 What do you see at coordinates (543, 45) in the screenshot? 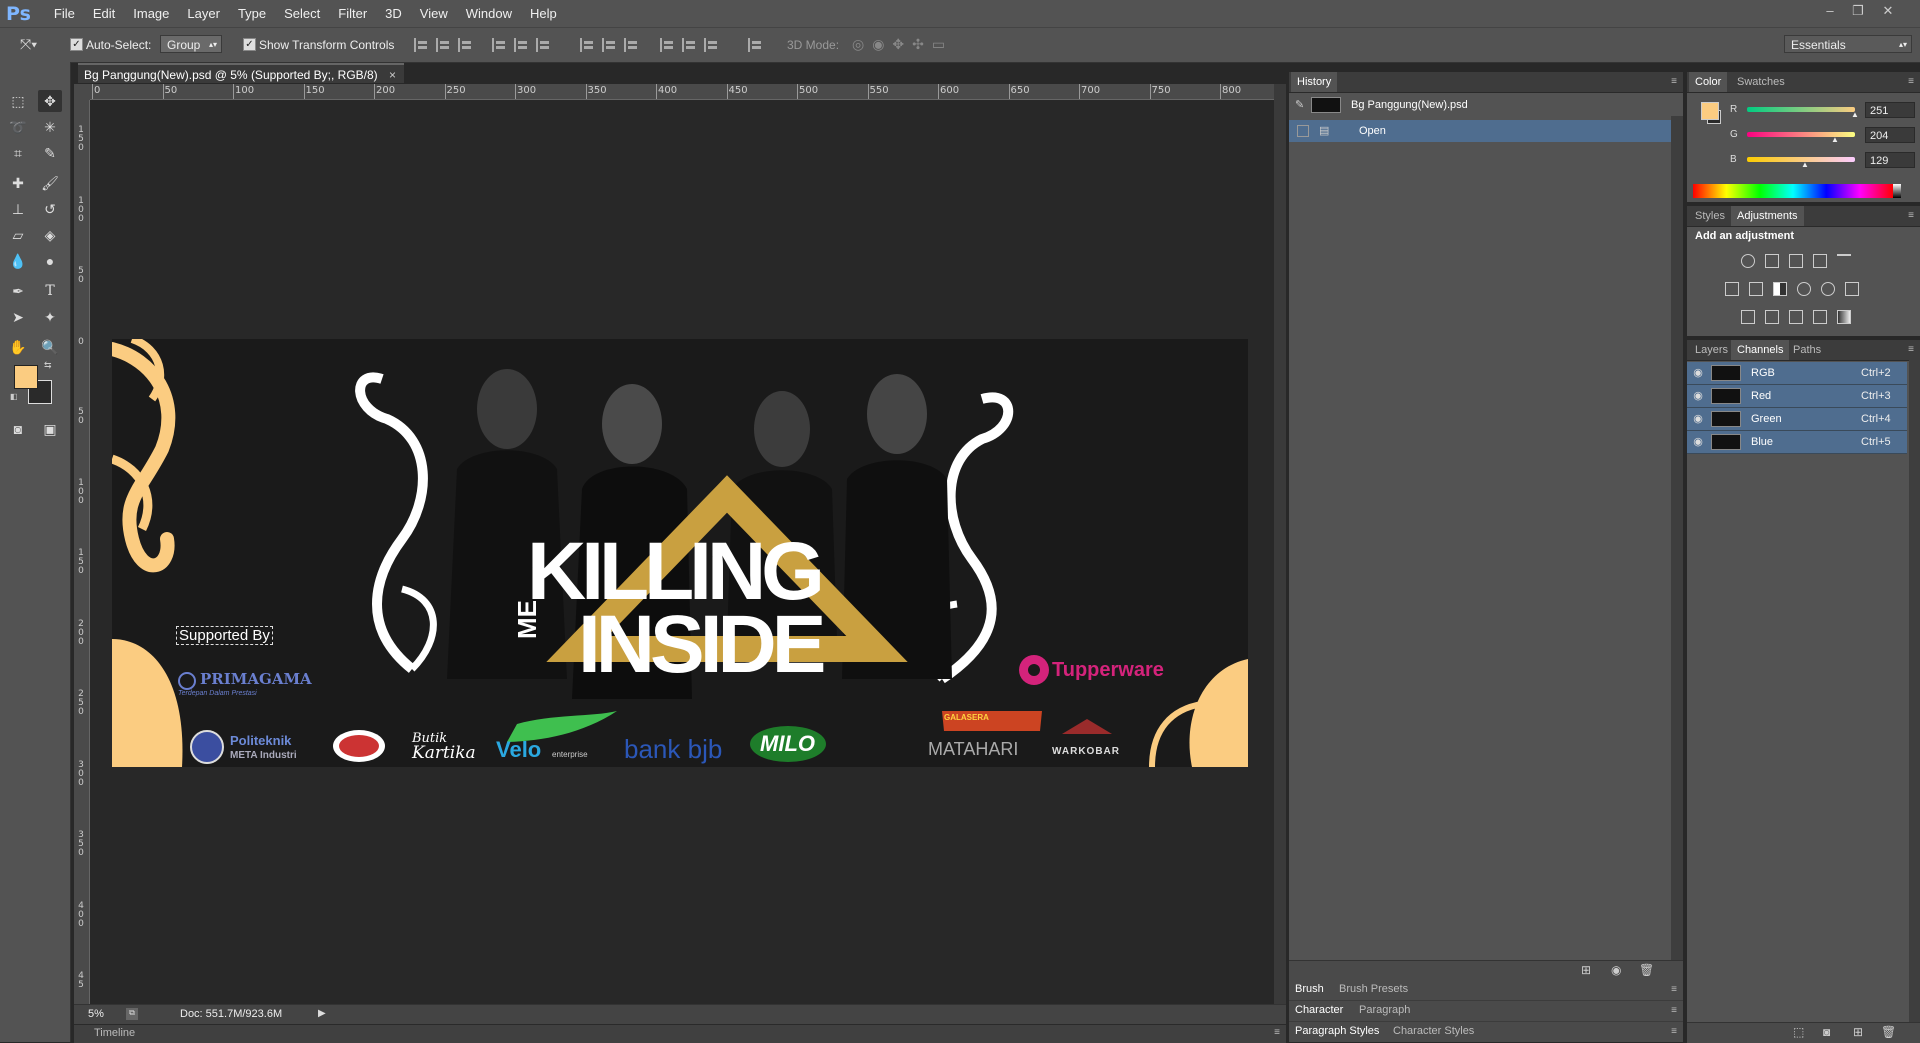
I see `align-right-icon` at bounding box center [543, 45].